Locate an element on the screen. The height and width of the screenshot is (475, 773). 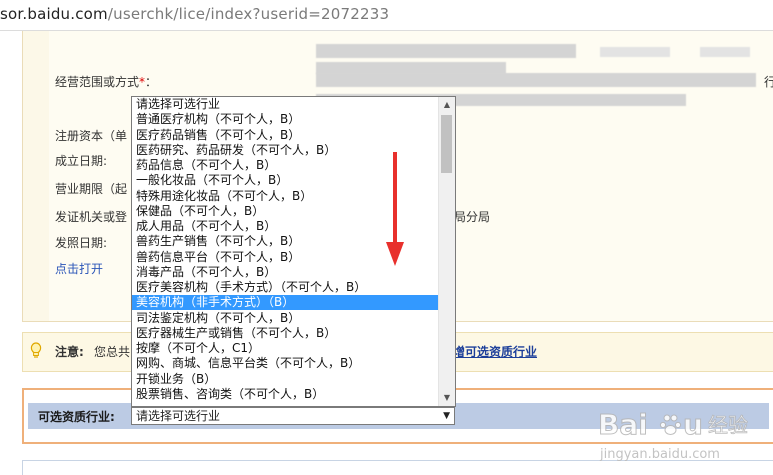
dropdown-option: 司法鉴定机构（不可个人，B） is located at coordinates (286, 318).